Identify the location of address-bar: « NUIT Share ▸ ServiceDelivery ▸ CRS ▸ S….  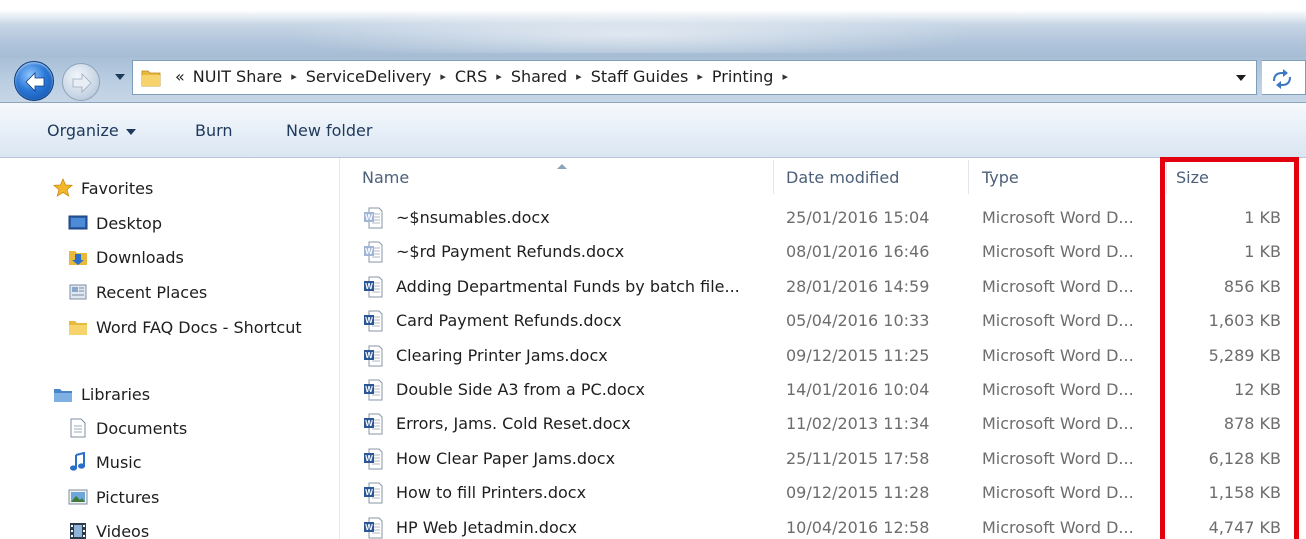
(694, 77).